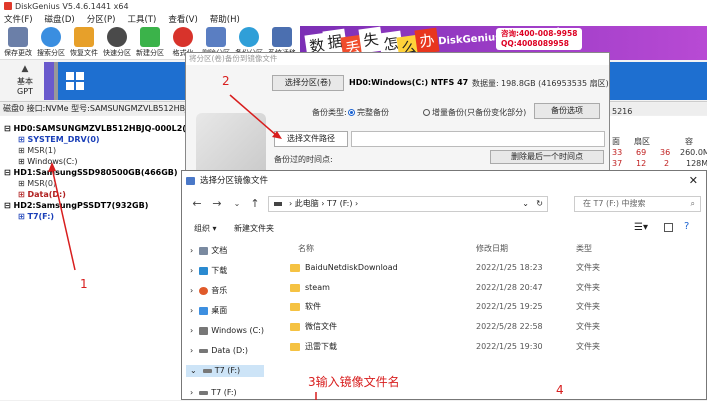 This screenshot has width=707, height=401. I want to click on annotation-1: 1, so click(84, 284).